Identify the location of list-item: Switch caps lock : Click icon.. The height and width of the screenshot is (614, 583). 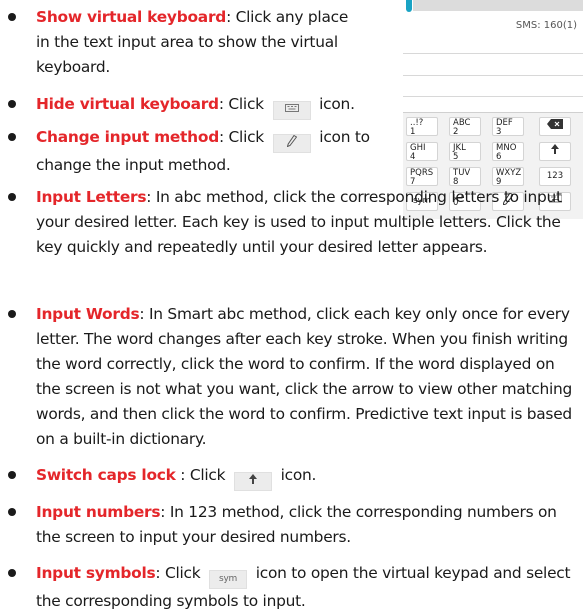
(306, 477).